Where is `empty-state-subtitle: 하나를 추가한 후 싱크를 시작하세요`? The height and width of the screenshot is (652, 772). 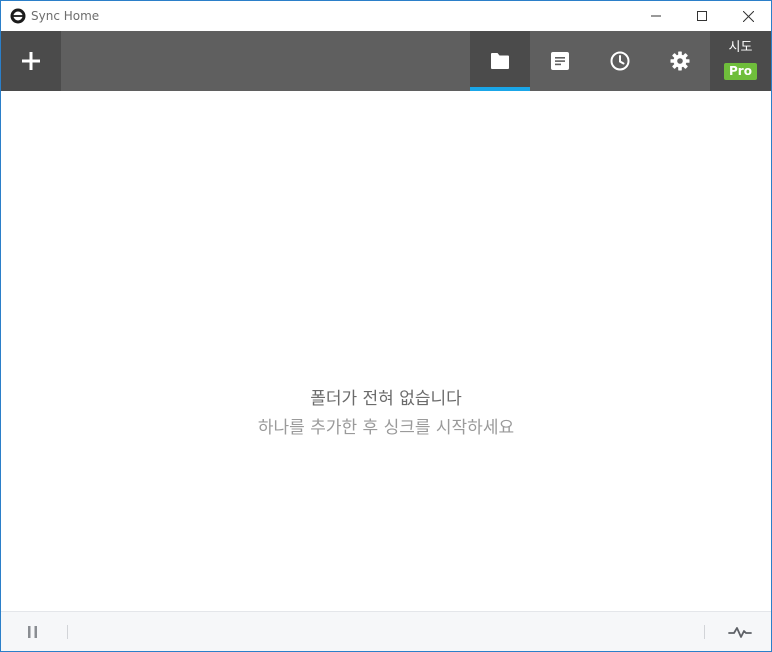 empty-state-subtitle: 하나를 추가한 후 싱크를 시작하세요 is located at coordinates (386, 428).